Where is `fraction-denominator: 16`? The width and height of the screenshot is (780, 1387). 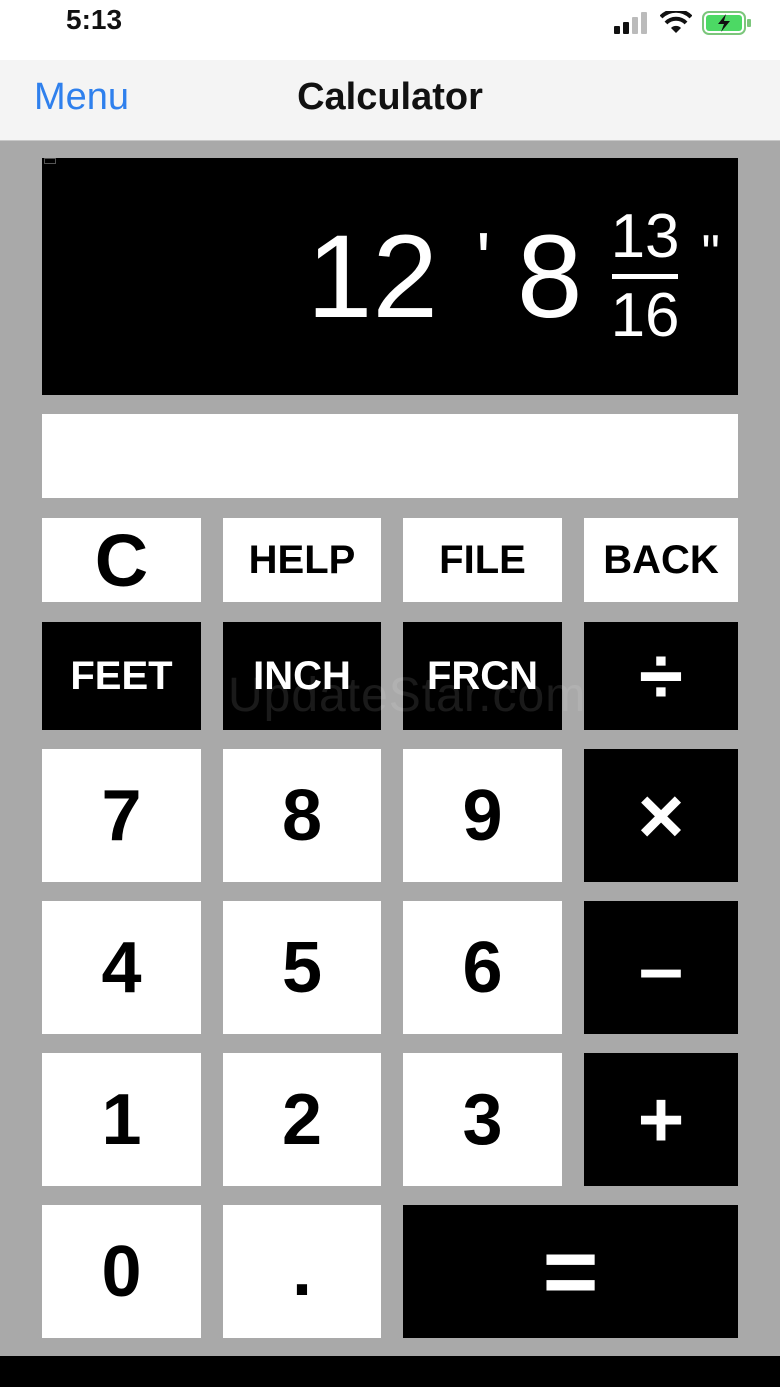
fraction-denominator: 16 is located at coordinates (645, 315).